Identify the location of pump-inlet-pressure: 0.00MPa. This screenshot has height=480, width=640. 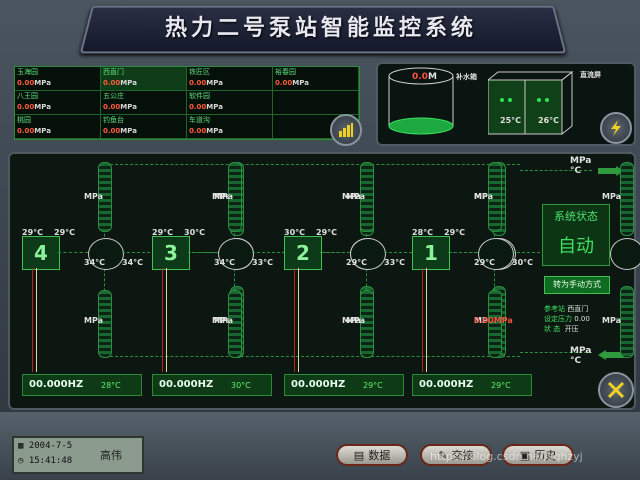
(493, 320).